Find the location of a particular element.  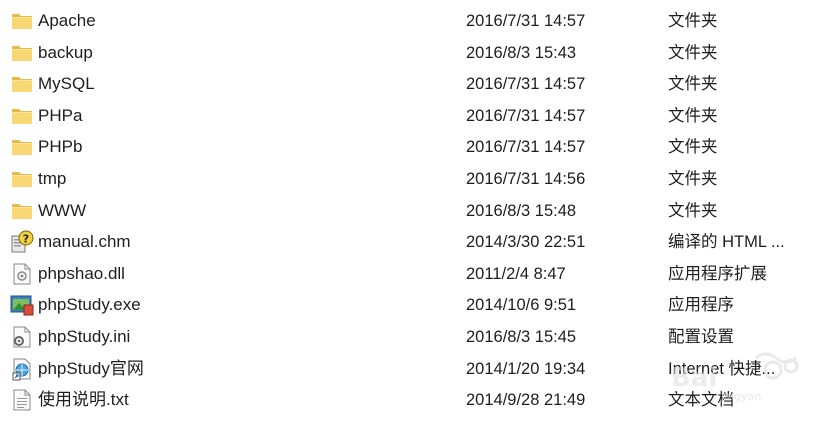

file-modified-date: 2016/7/31 14:56 is located at coordinates (526, 178).